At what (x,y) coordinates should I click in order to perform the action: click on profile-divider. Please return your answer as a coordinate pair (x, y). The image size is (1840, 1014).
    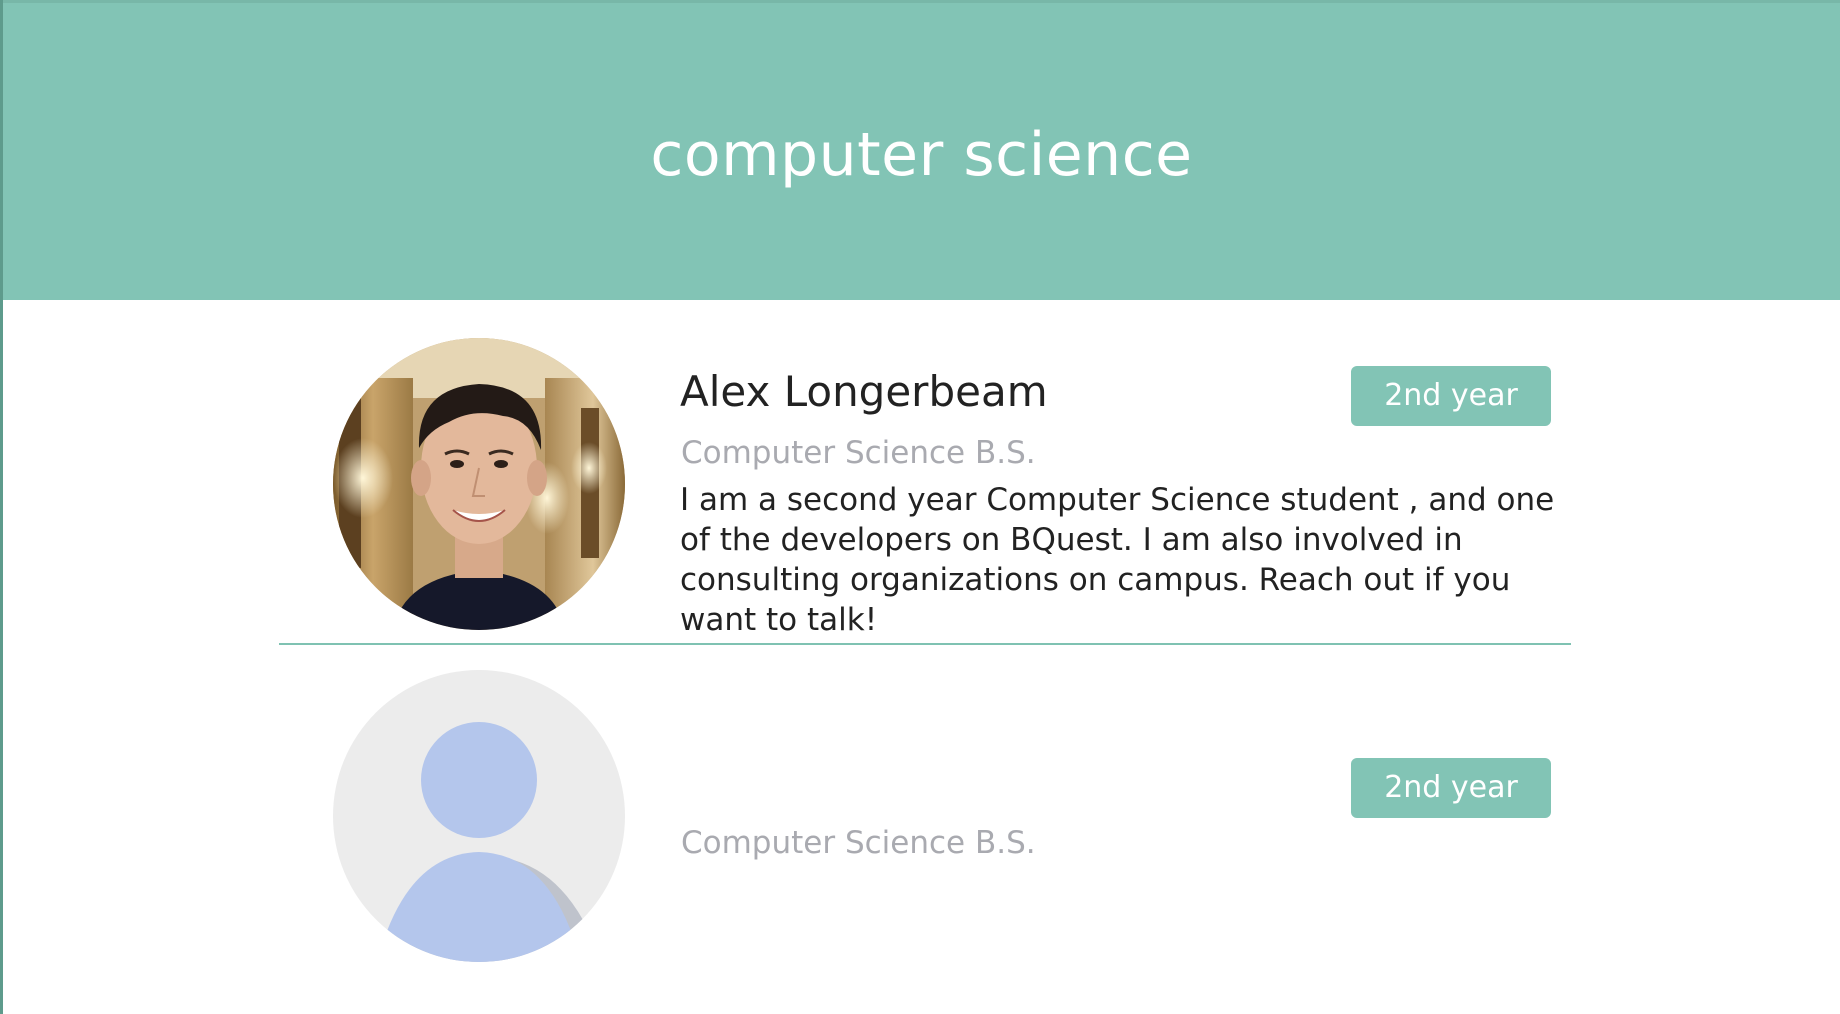
    Looking at the image, I should click on (925, 644).